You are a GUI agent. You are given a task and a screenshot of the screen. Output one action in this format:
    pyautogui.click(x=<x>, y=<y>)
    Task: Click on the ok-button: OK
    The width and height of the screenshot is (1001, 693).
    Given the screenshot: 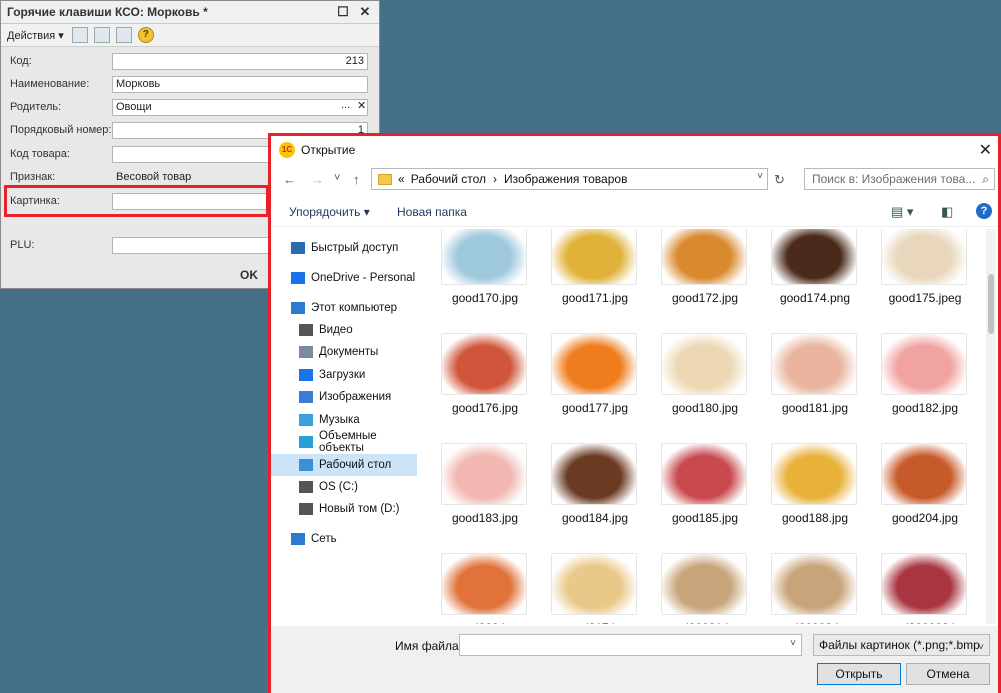 What is the action you would take?
    pyautogui.click(x=249, y=275)
    